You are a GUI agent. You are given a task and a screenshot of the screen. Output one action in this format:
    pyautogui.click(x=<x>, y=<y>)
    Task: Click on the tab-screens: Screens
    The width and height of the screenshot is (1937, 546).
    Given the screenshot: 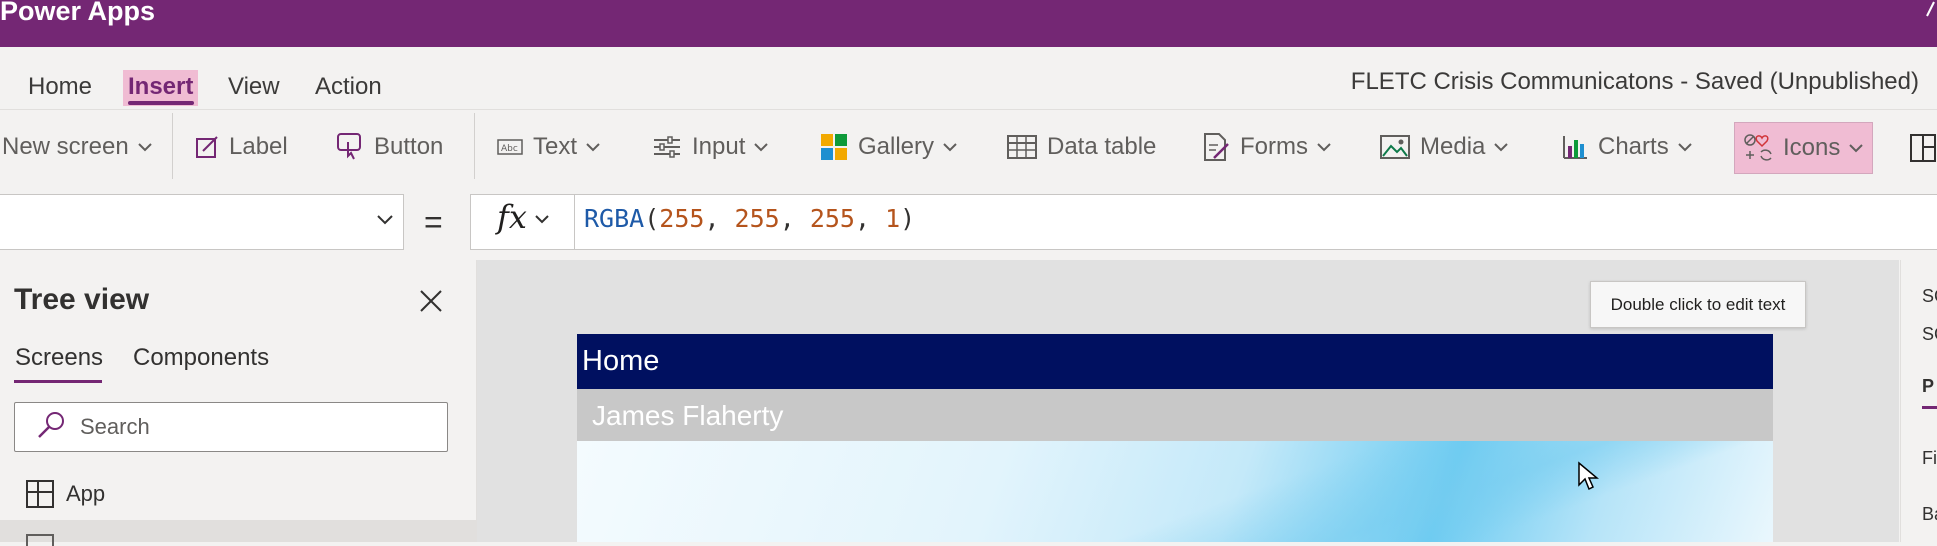 What is the action you would take?
    pyautogui.click(x=59, y=358)
    